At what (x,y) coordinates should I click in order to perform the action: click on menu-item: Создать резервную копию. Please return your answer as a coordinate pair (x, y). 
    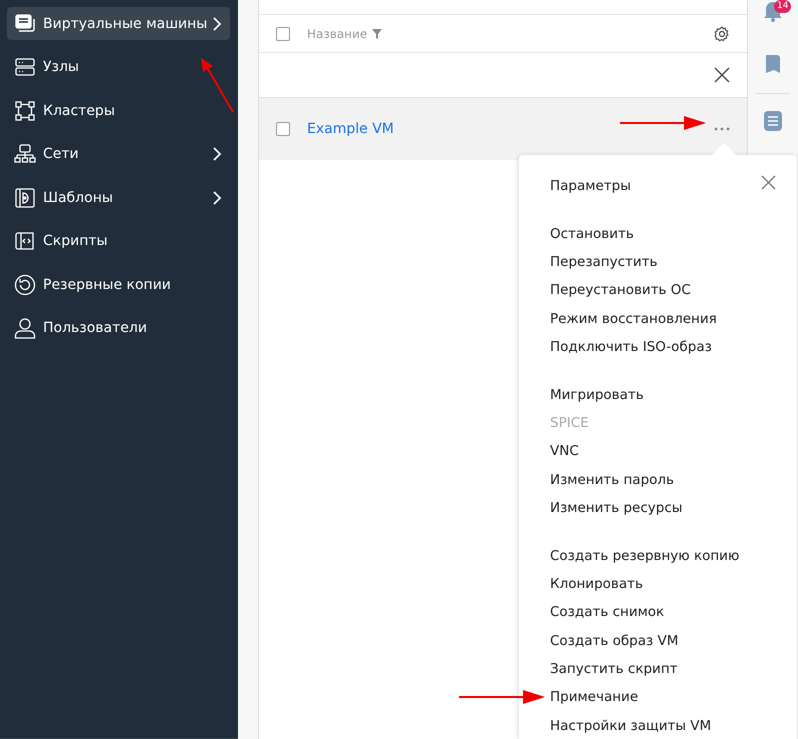
    Looking at the image, I should click on (658, 556).